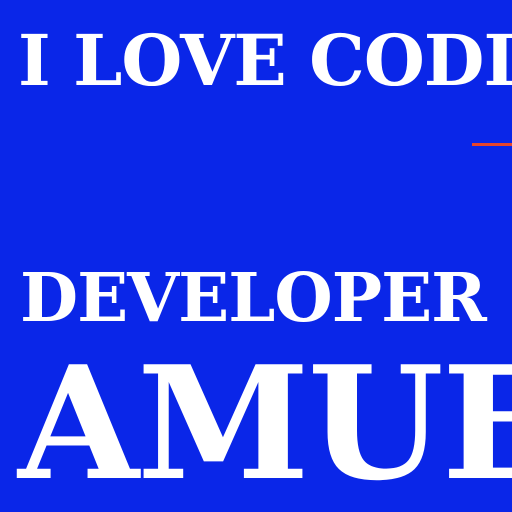 The image size is (512, 512). What do you see at coordinates (253, 297) in the screenshot?
I see `role-label: DEVELOPER` at bounding box center [253, 297].